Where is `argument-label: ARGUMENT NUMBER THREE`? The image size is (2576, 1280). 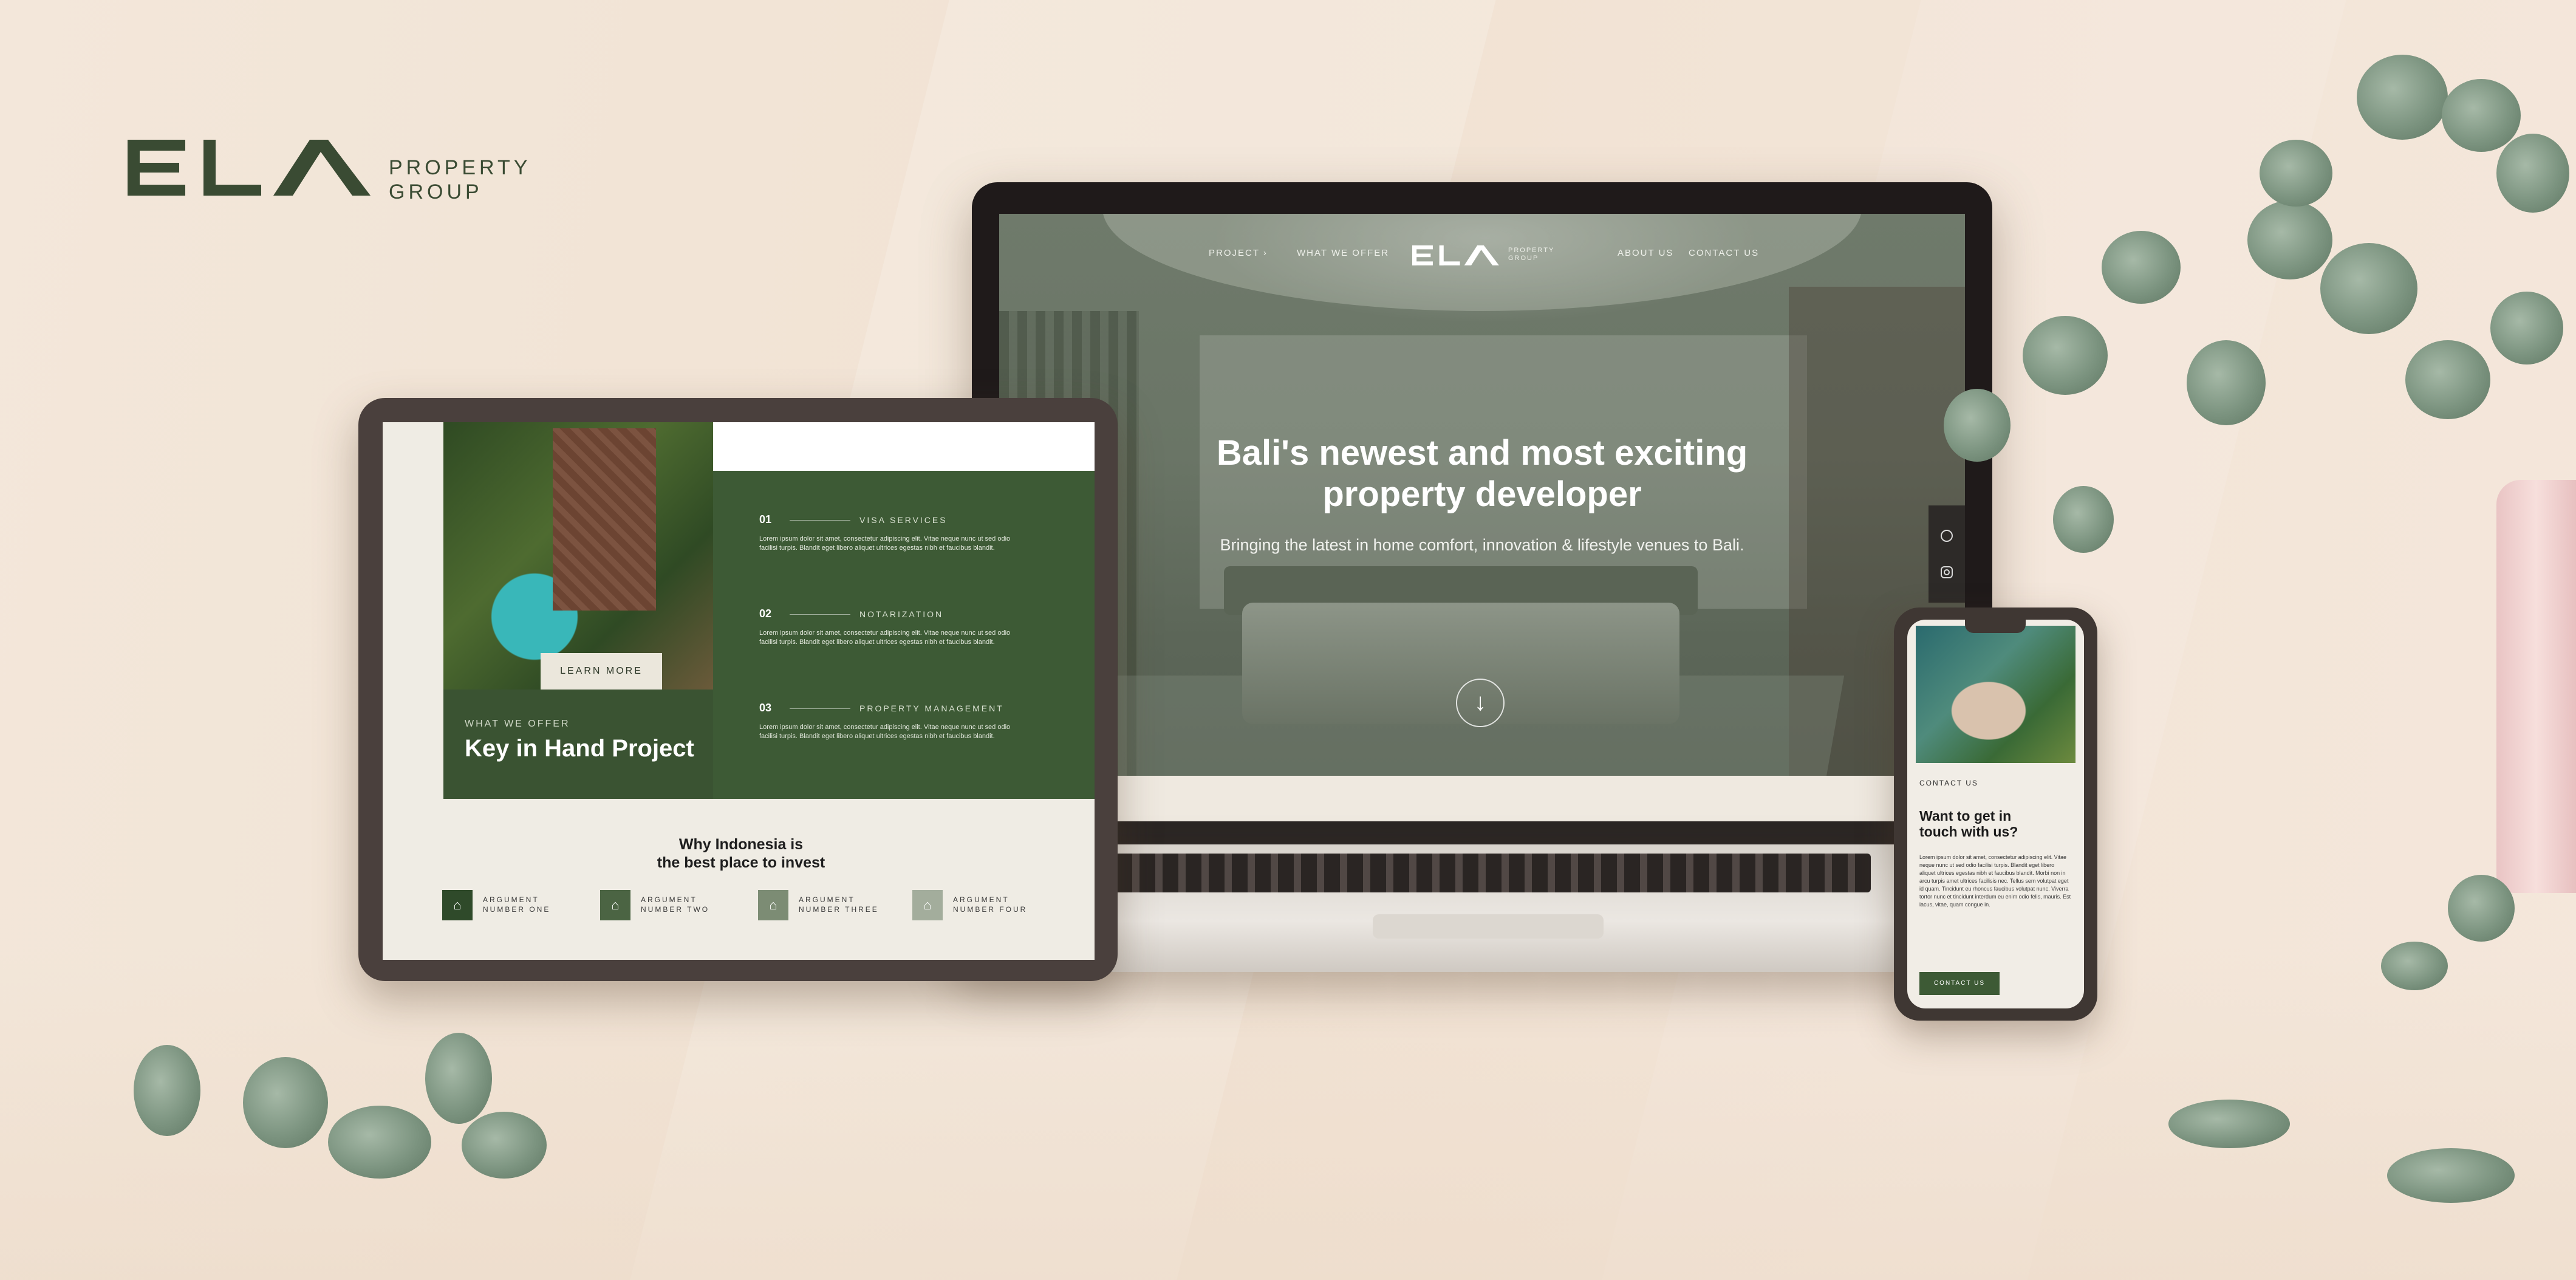
argument-label: ARGUMENT NUMBER THREE is located at coordinates (839, 904).